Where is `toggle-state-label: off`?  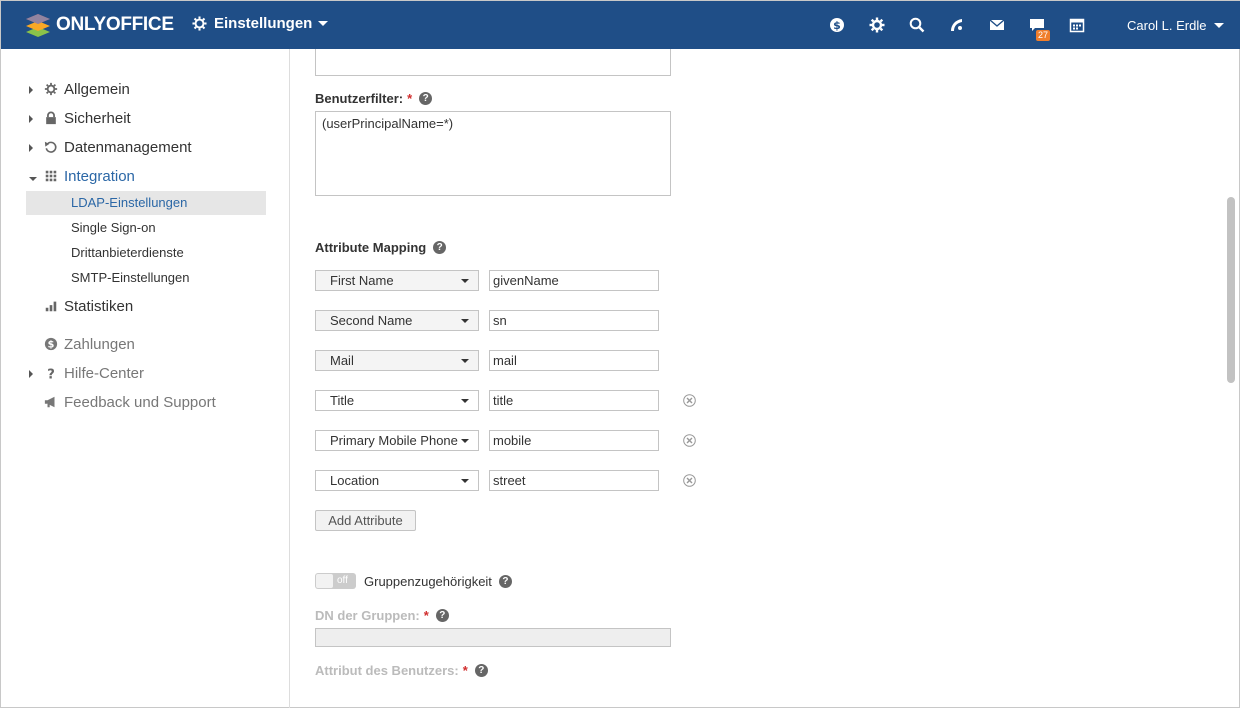 toggle-state-label: off is located at coordinates (342, 580).